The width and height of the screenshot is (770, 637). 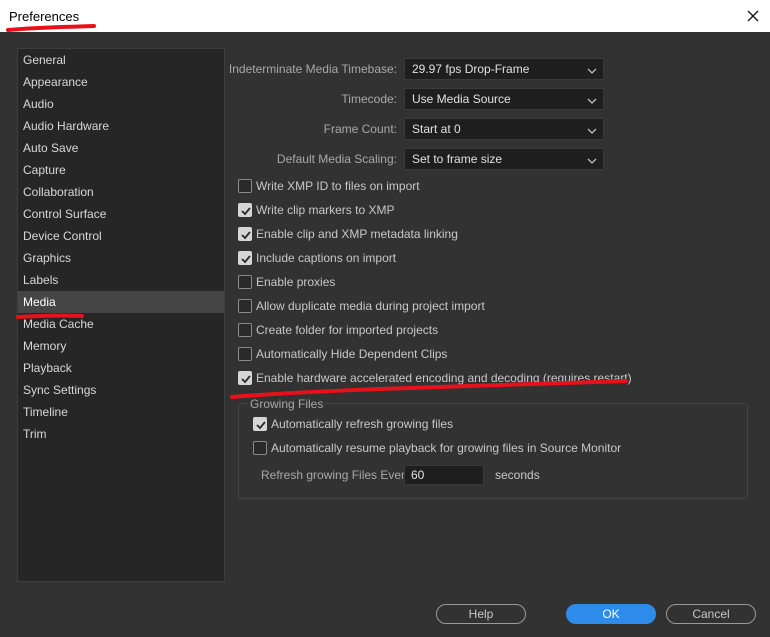 I want to click on sidebar-item-control-surface: Control Surface, so click(x=121, y=214).